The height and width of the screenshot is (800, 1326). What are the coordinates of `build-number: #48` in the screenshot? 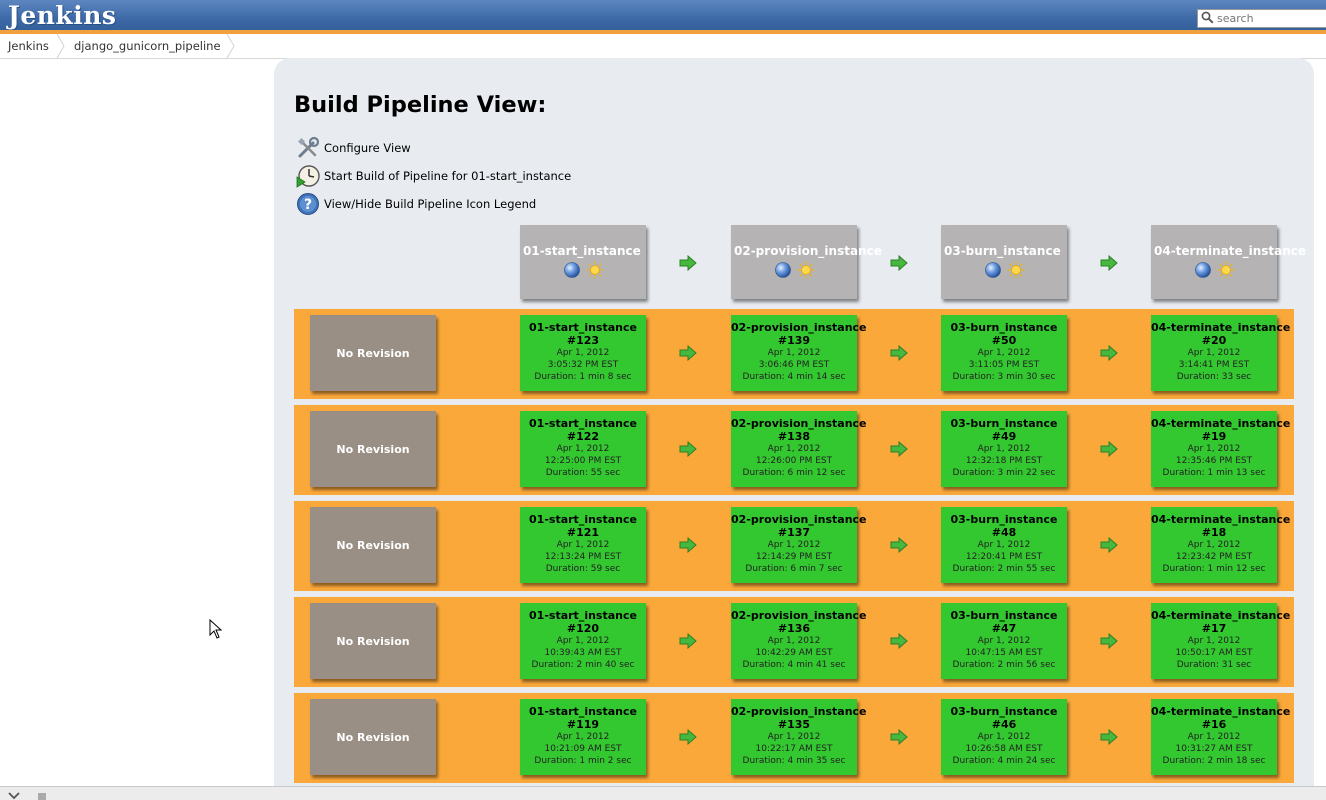 It's located at (1004, 532).